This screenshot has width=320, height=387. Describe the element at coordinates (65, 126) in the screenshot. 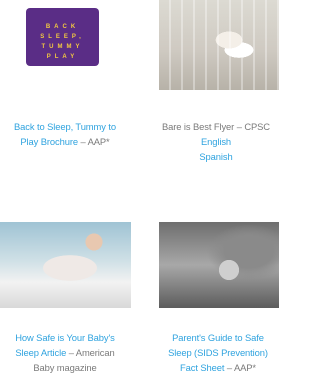

I see `back-to-sleep-link-line1: Back to Sleep, Tummy to` at that location.